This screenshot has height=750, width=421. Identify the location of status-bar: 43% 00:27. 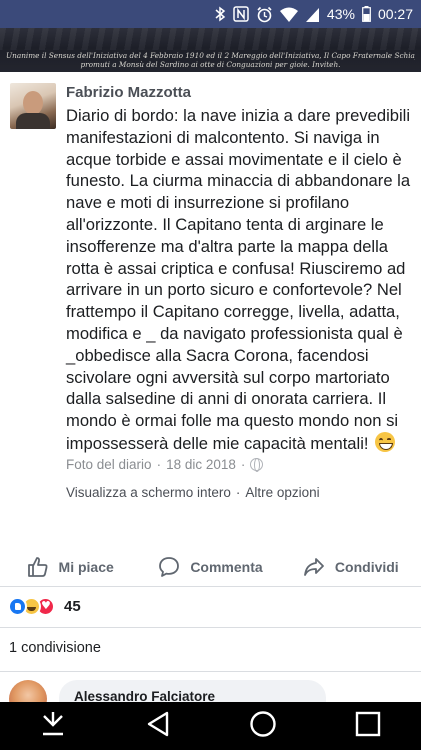
(210, 14).